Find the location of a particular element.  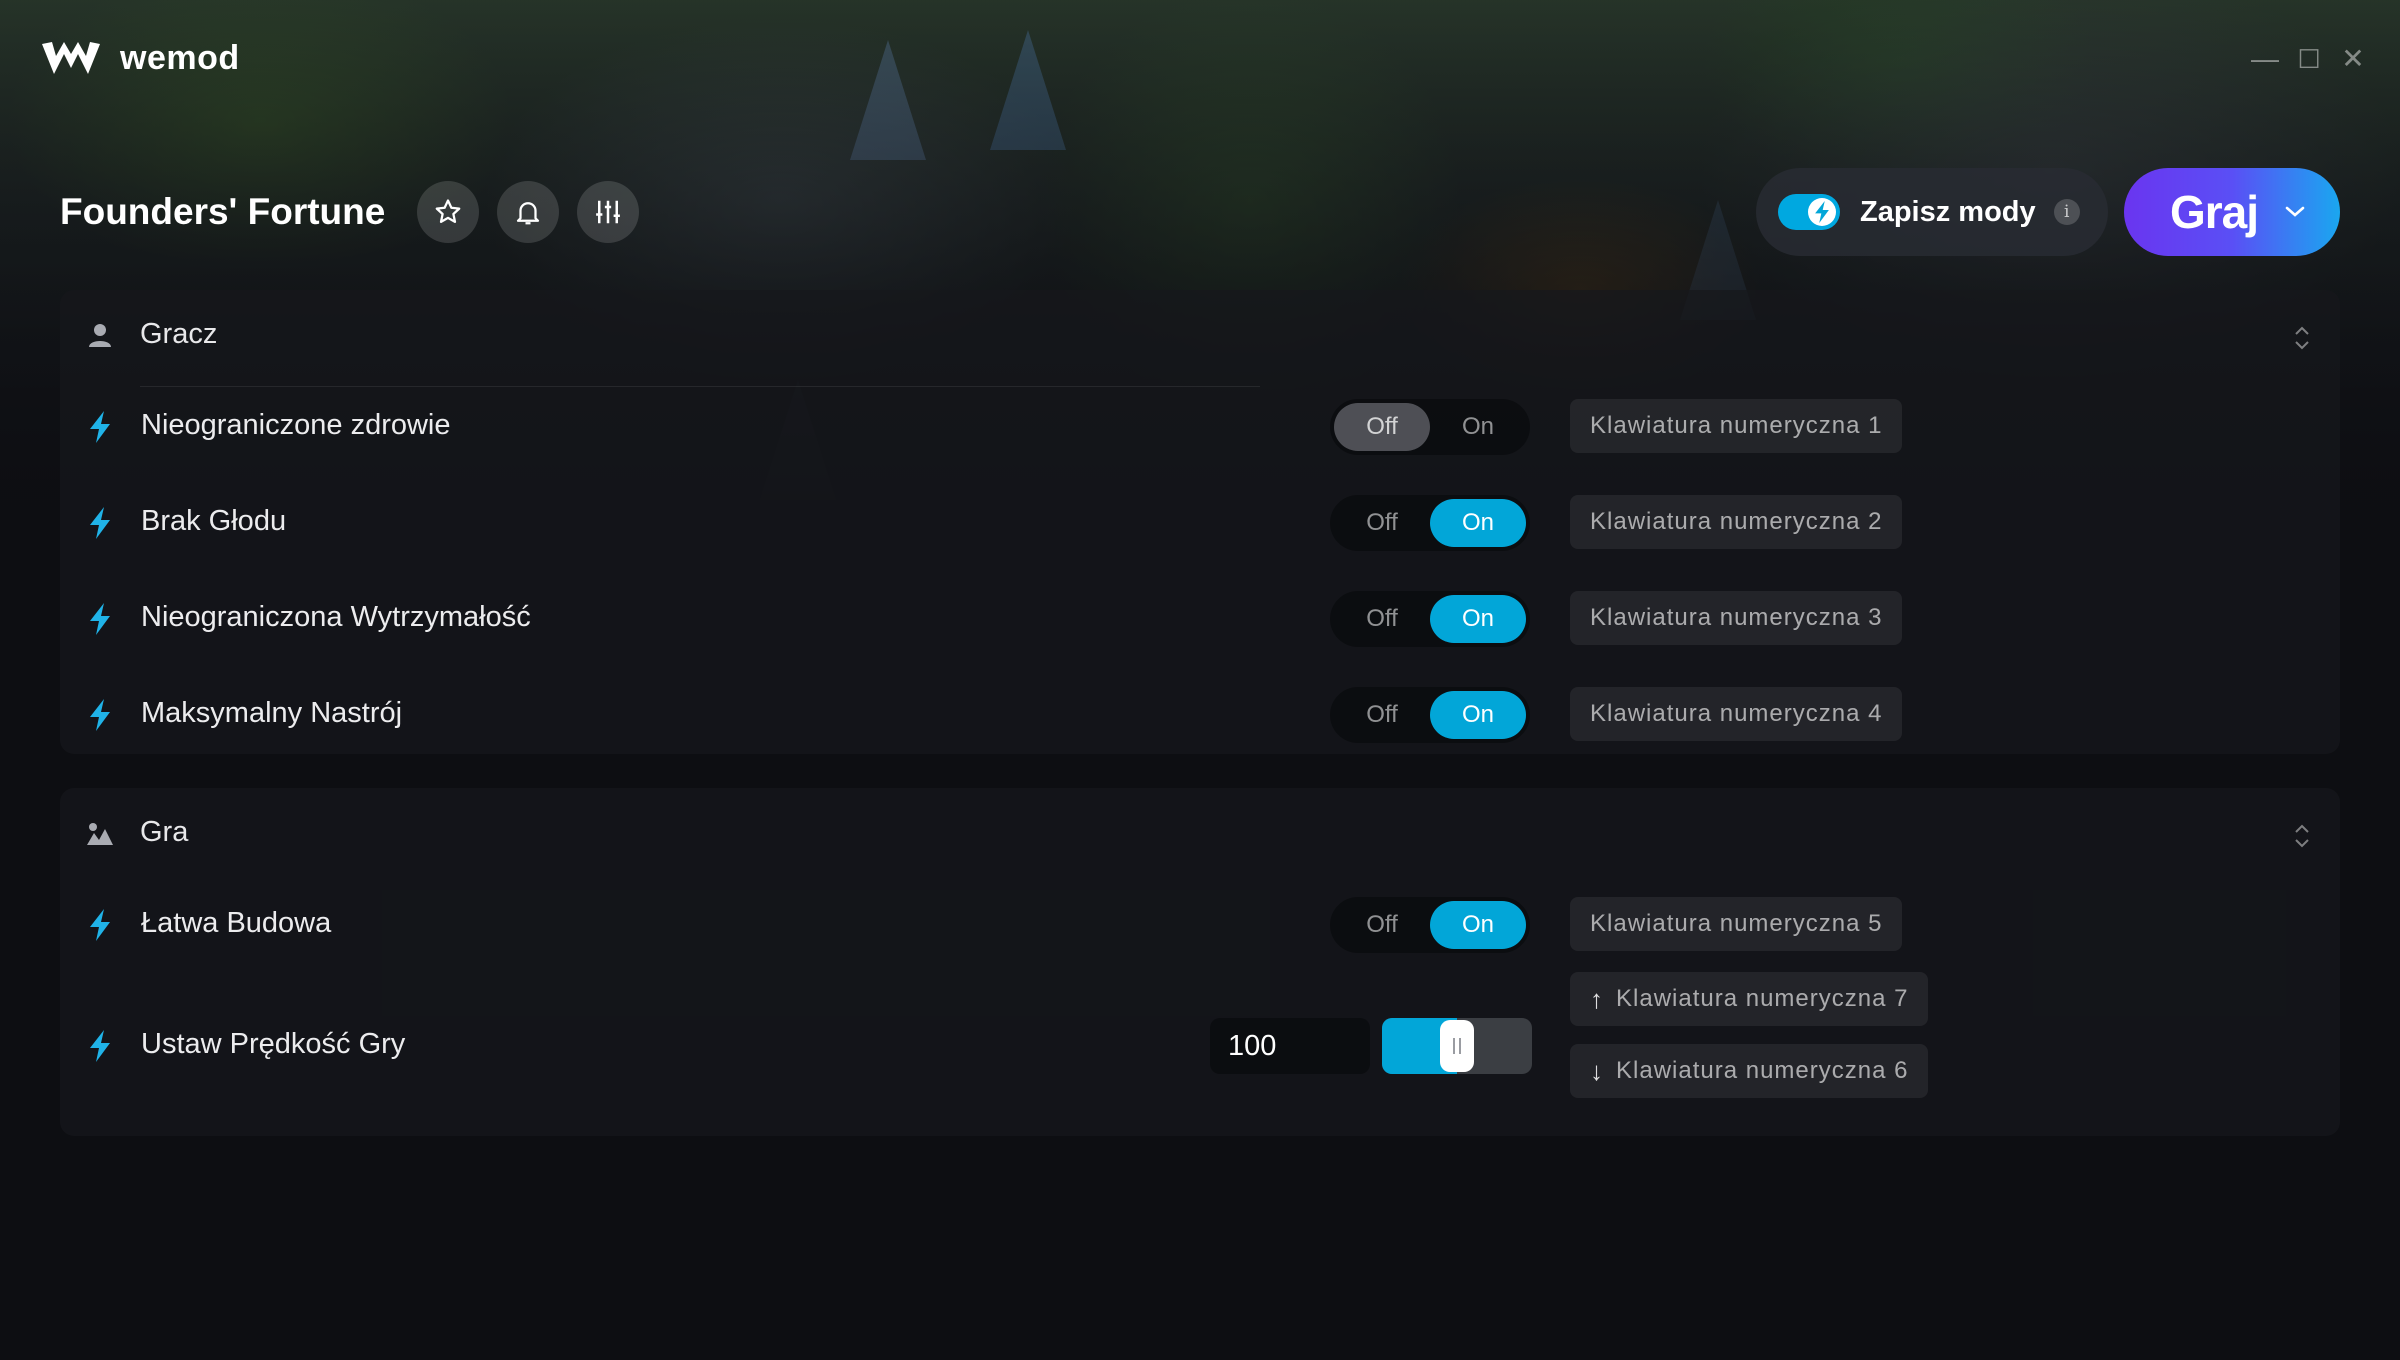

game-header: Founders' Fortune is located at coordinates (358, 212).